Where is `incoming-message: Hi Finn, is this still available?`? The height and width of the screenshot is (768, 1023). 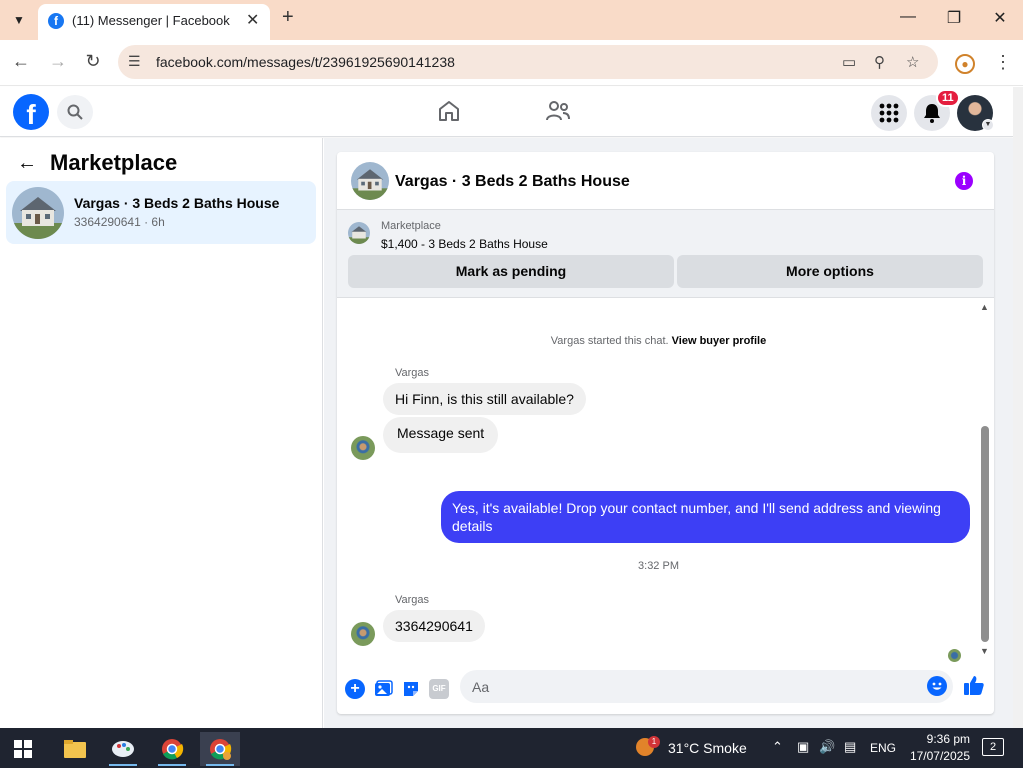 incoming-message: Hi Finn, is this still available? is located at coordinates (484, 399).